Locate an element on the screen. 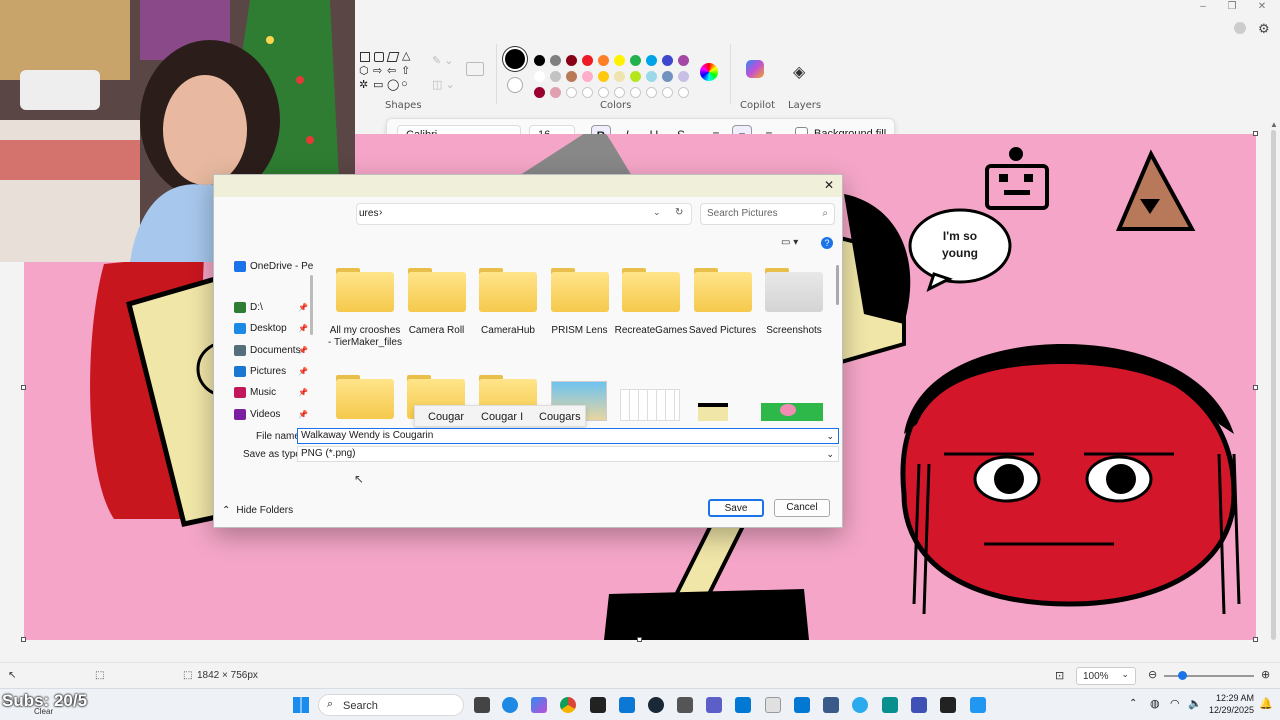 The width and height of the screenshot is (1280, 720). cloud-shape-icon: ○ is located at coordinates (404, 84).